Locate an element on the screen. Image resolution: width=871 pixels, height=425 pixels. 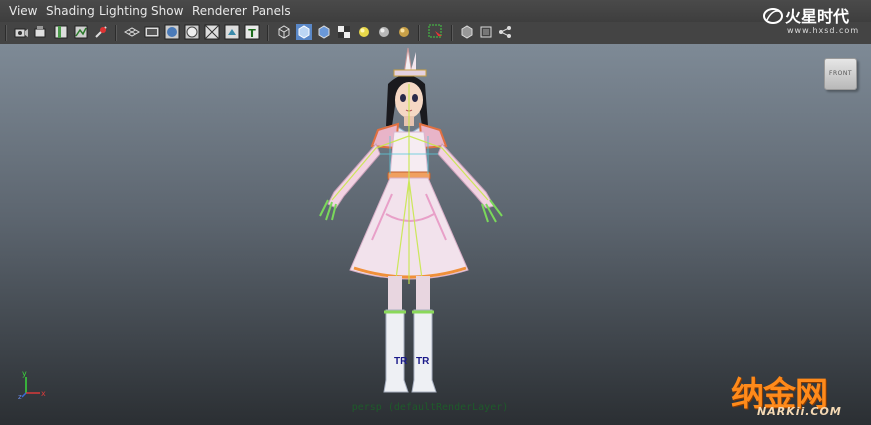
menu-view: View is located at coordinates (23, 11).